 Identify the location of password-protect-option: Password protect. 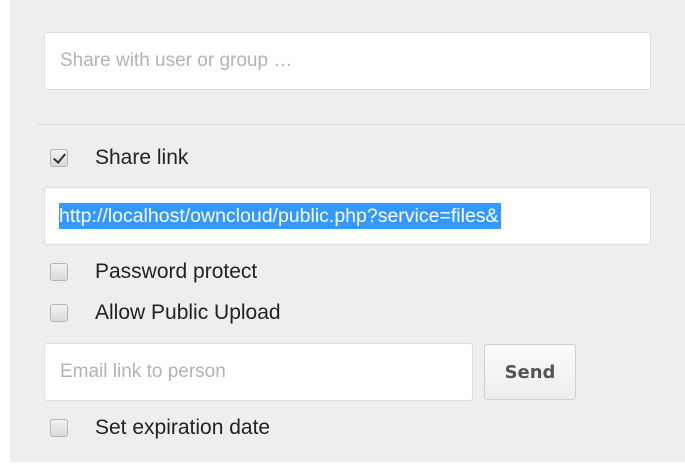
(153, 272).